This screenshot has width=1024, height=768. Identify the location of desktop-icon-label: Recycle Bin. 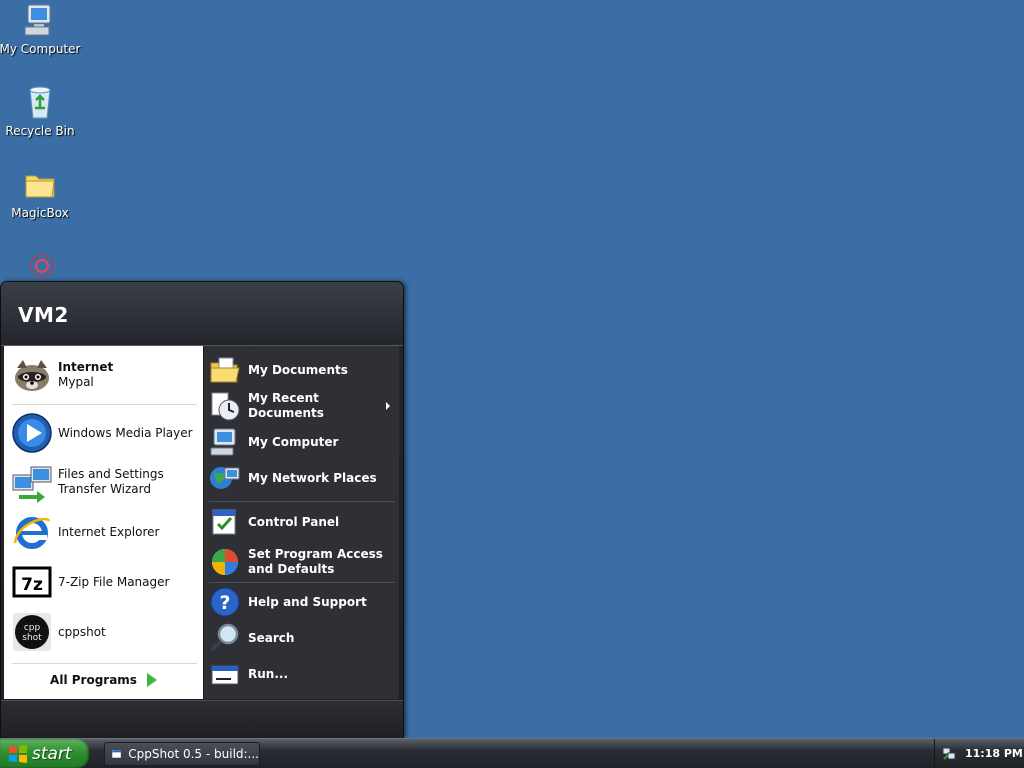
(40, 131).